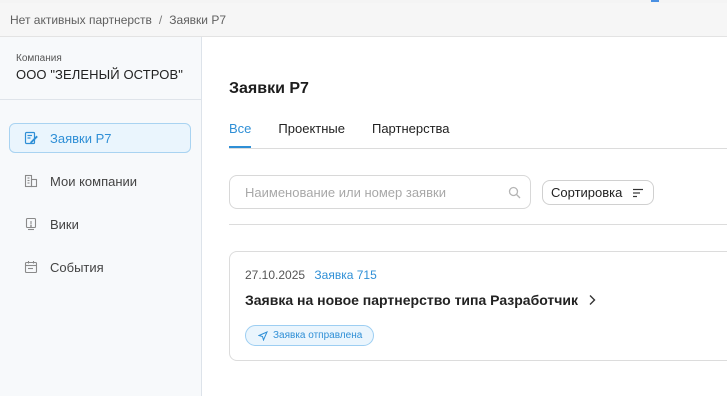  I want to click on search-input, so click(370, 192).